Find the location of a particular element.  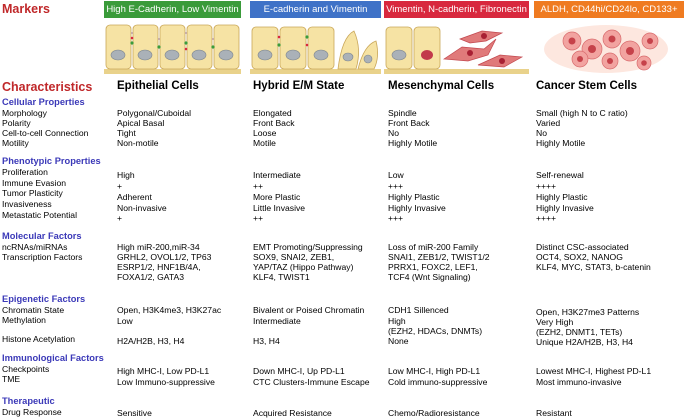

table-cell: TCF4 (Wnt Signaling) is located at coordinates (429, 277).